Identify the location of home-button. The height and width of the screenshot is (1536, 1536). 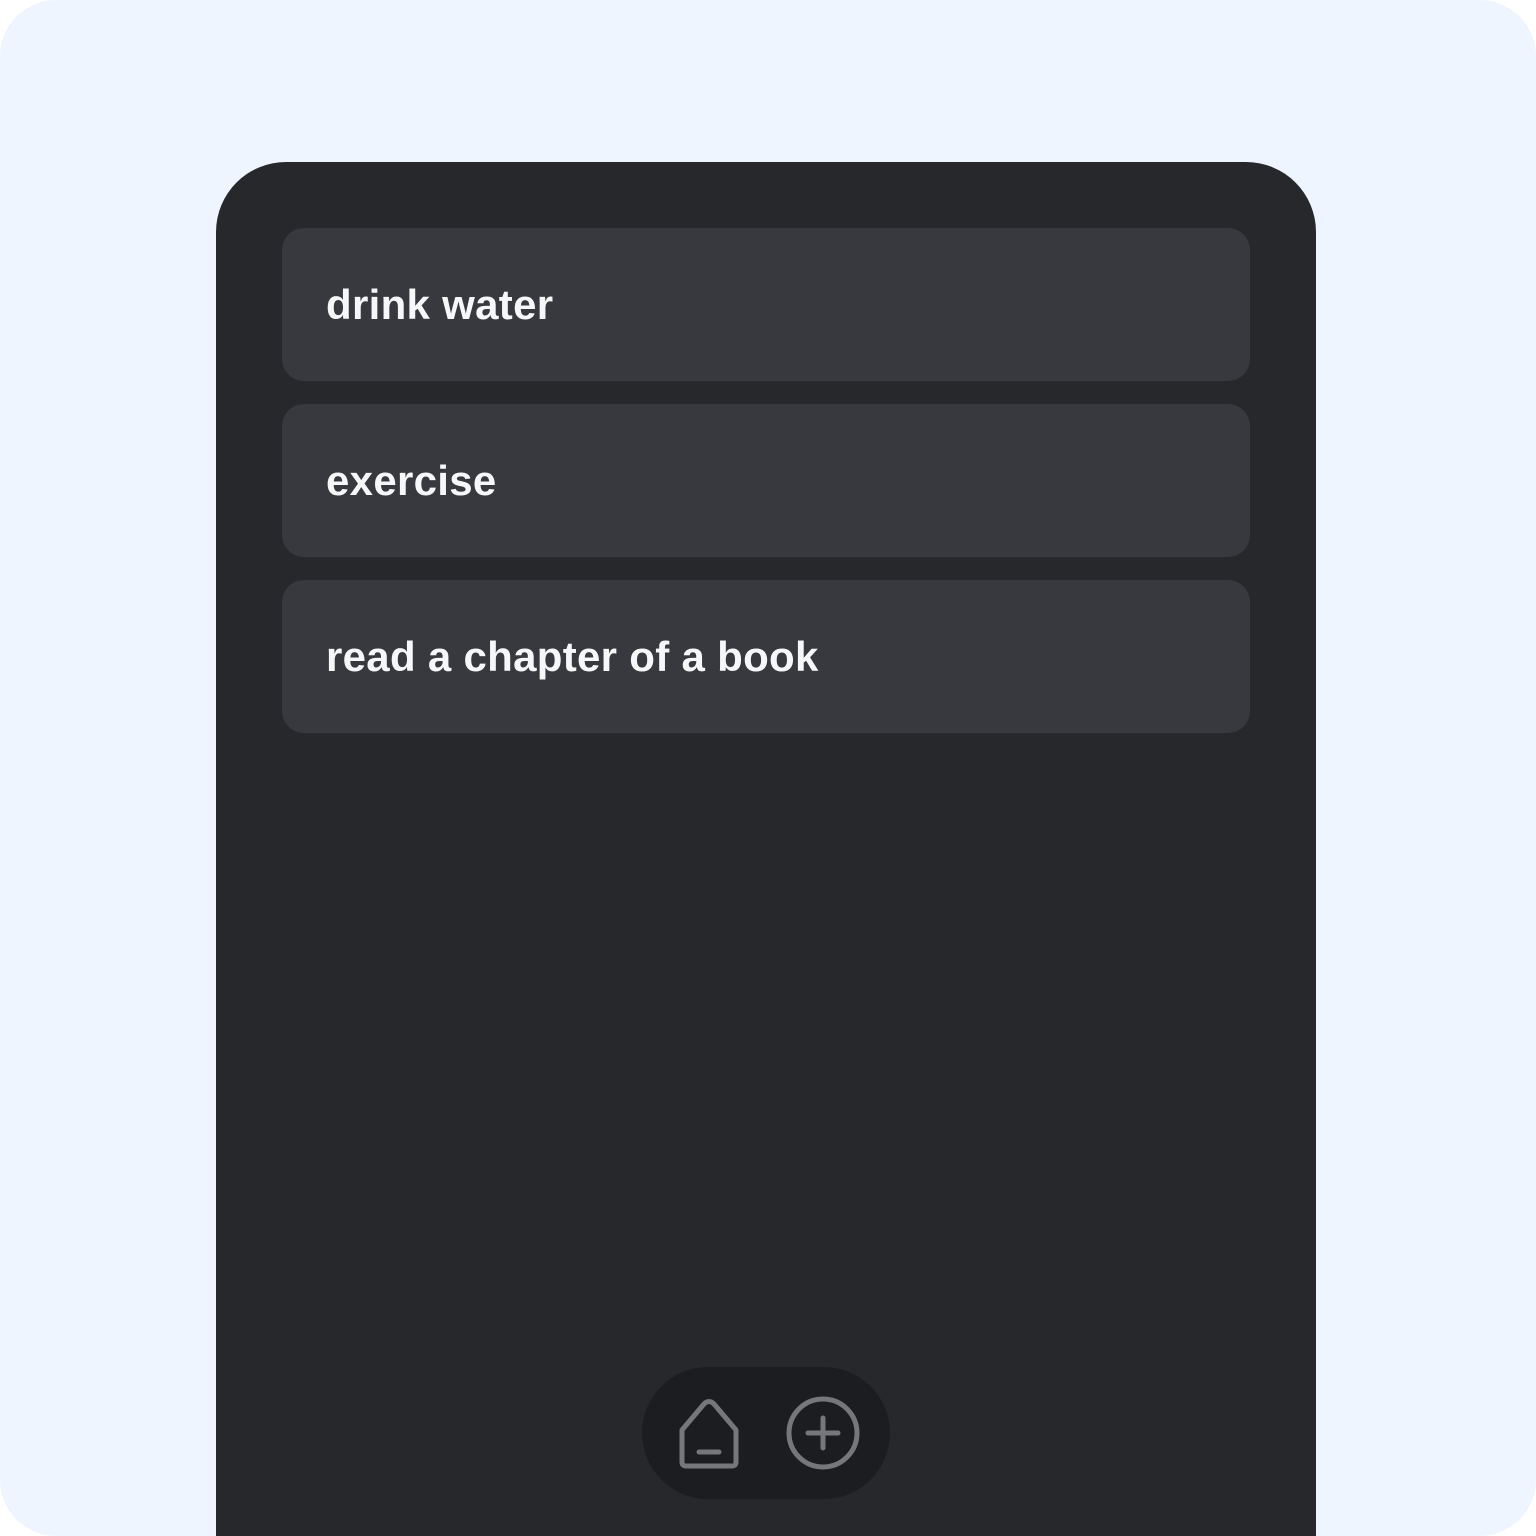
(709, 1433).